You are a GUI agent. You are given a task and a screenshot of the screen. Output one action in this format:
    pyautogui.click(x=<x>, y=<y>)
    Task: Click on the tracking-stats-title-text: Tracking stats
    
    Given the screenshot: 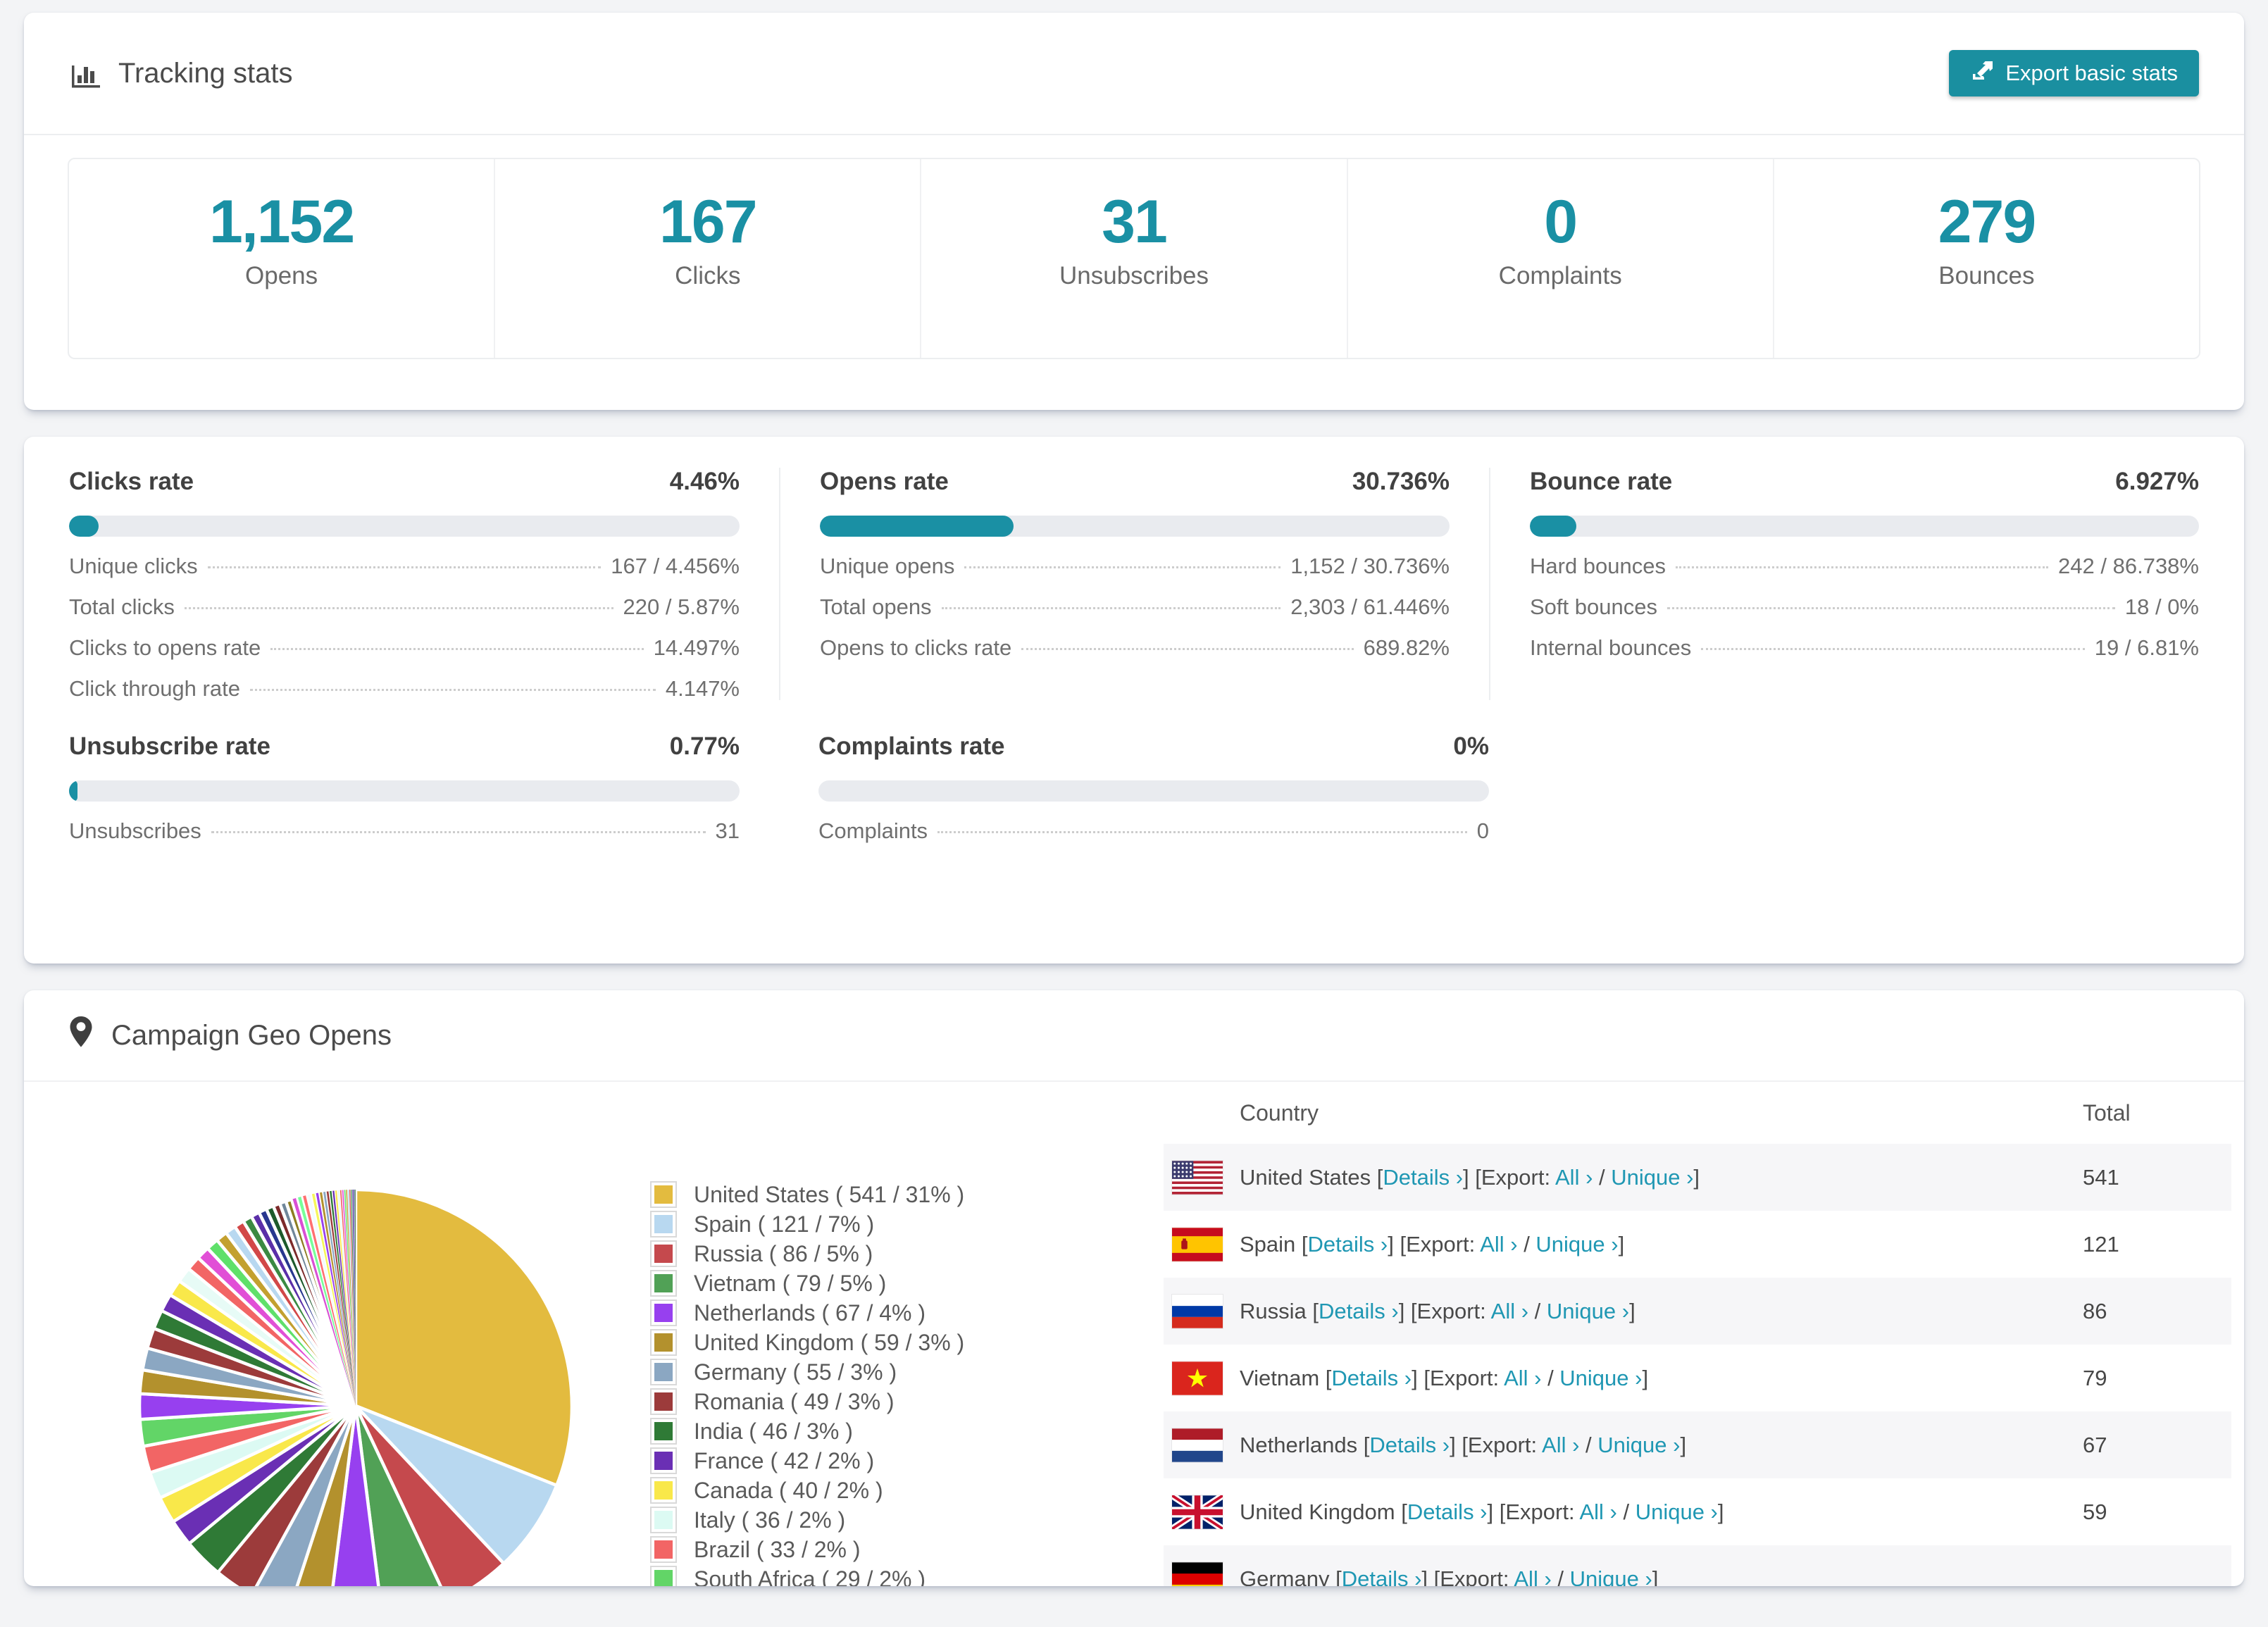 What is the action you would take?
    pyautogui.click(x=206, y=73)
    